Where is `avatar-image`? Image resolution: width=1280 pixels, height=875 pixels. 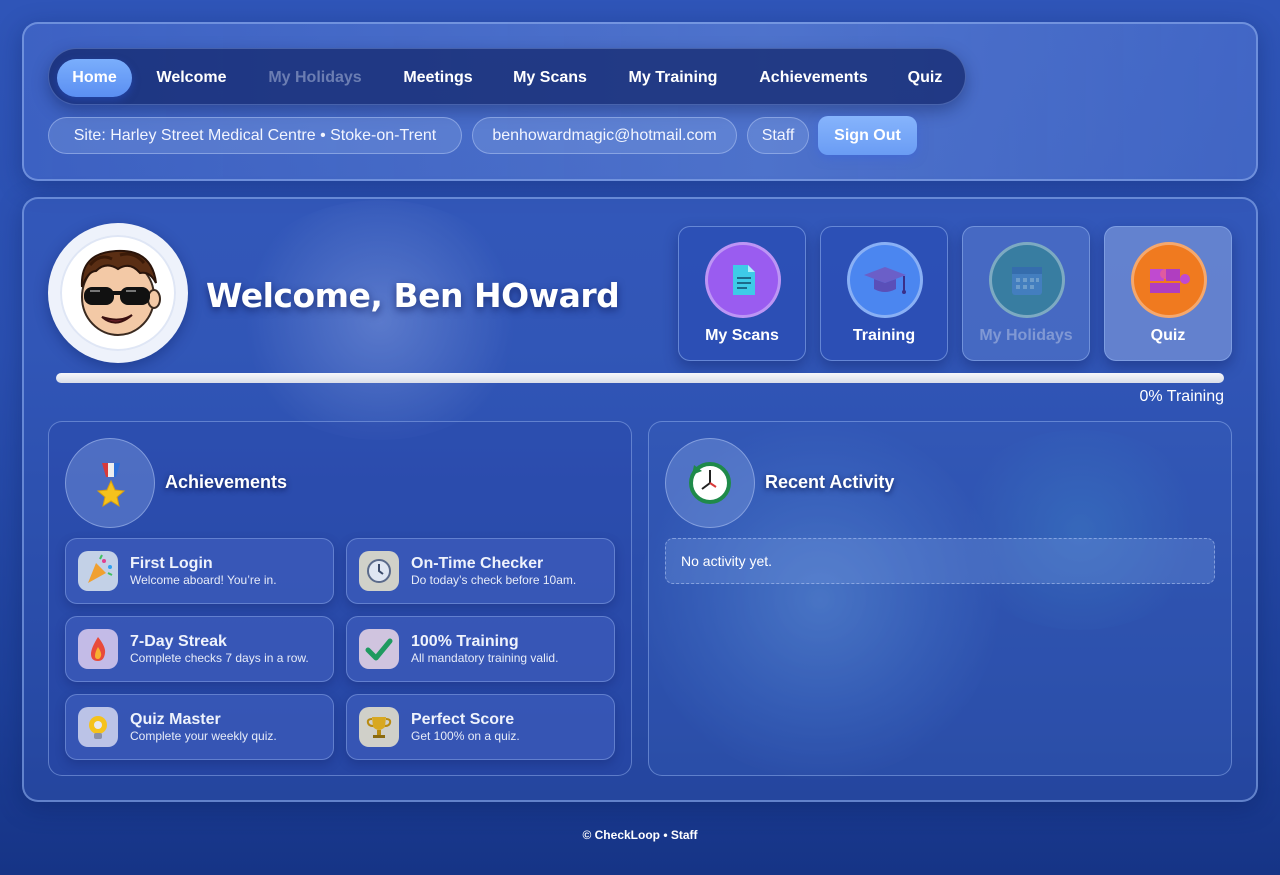
avatar-image is located at coordinates (118, 293).